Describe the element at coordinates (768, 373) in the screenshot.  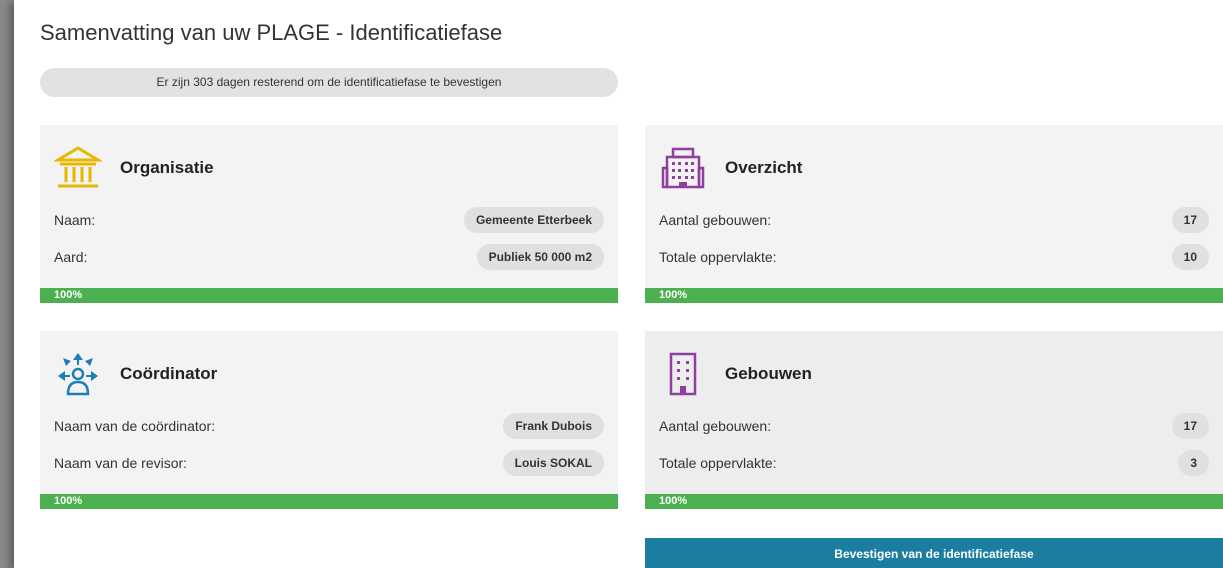
I see `card-title: Gebouwen` at that location.